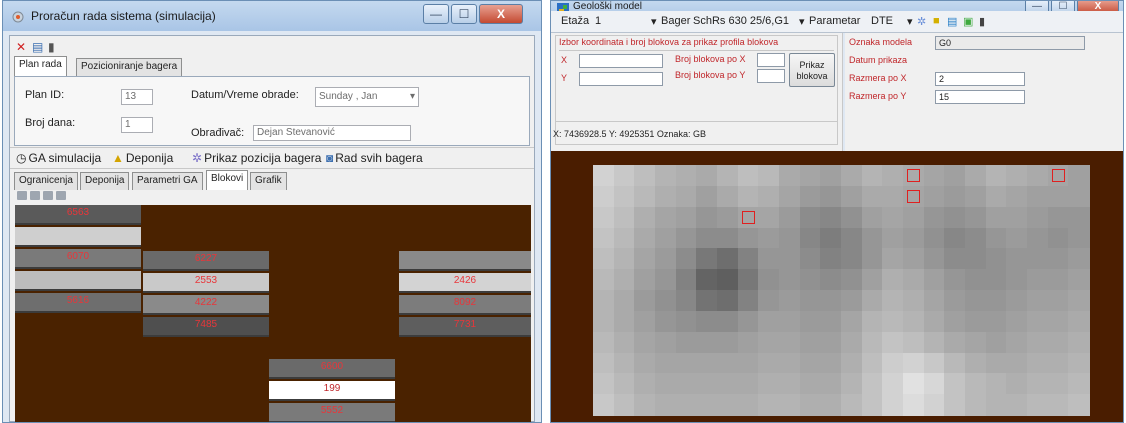 Image resolution: width=1126 pixels, height=423 pixels. I want to click on block-cell: 199, so click(332, 391).